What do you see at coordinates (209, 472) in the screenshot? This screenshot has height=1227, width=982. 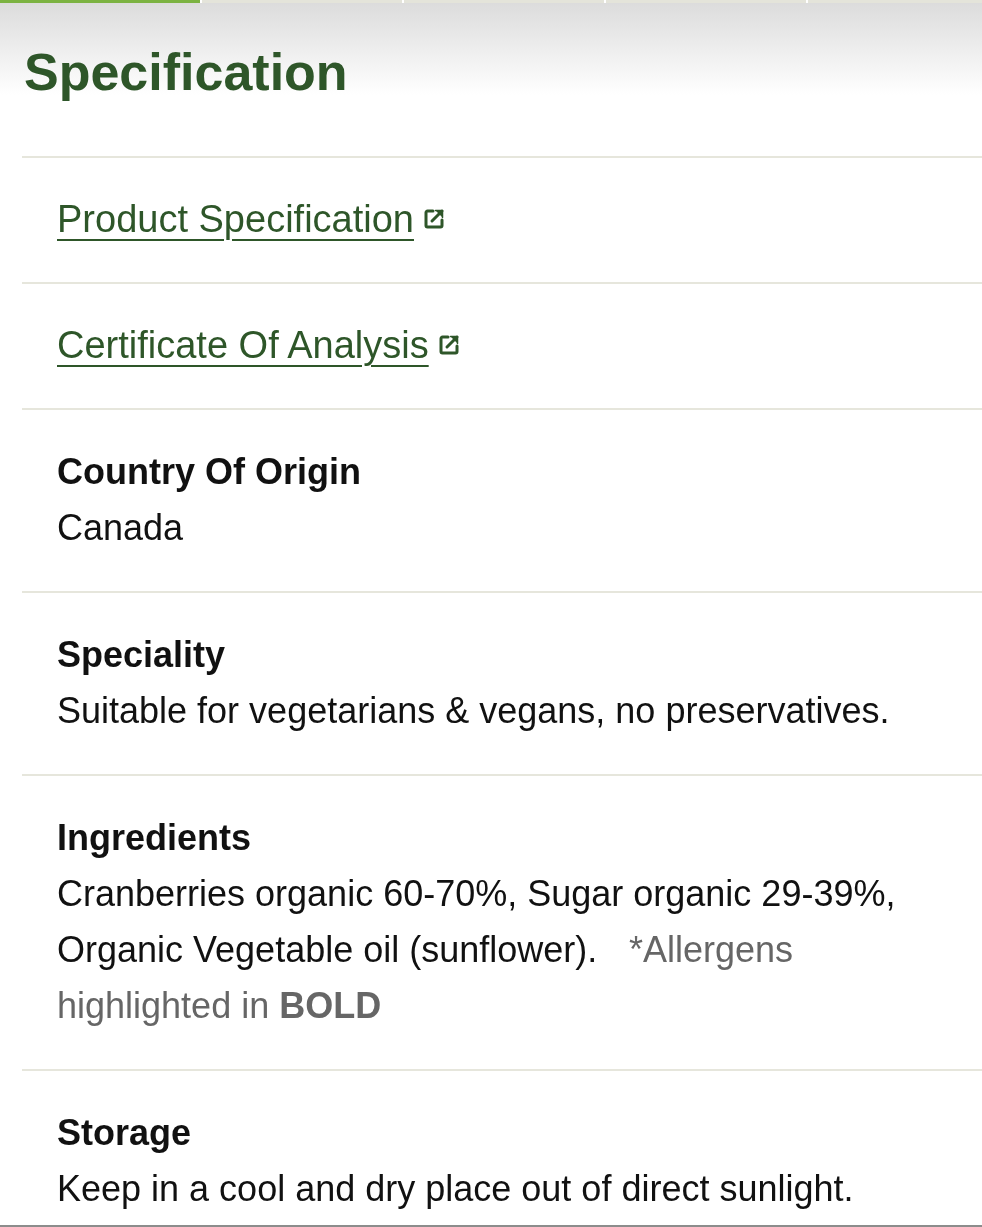 I see `detail-label: Country Of Origin` at bounding box center [209, 472].